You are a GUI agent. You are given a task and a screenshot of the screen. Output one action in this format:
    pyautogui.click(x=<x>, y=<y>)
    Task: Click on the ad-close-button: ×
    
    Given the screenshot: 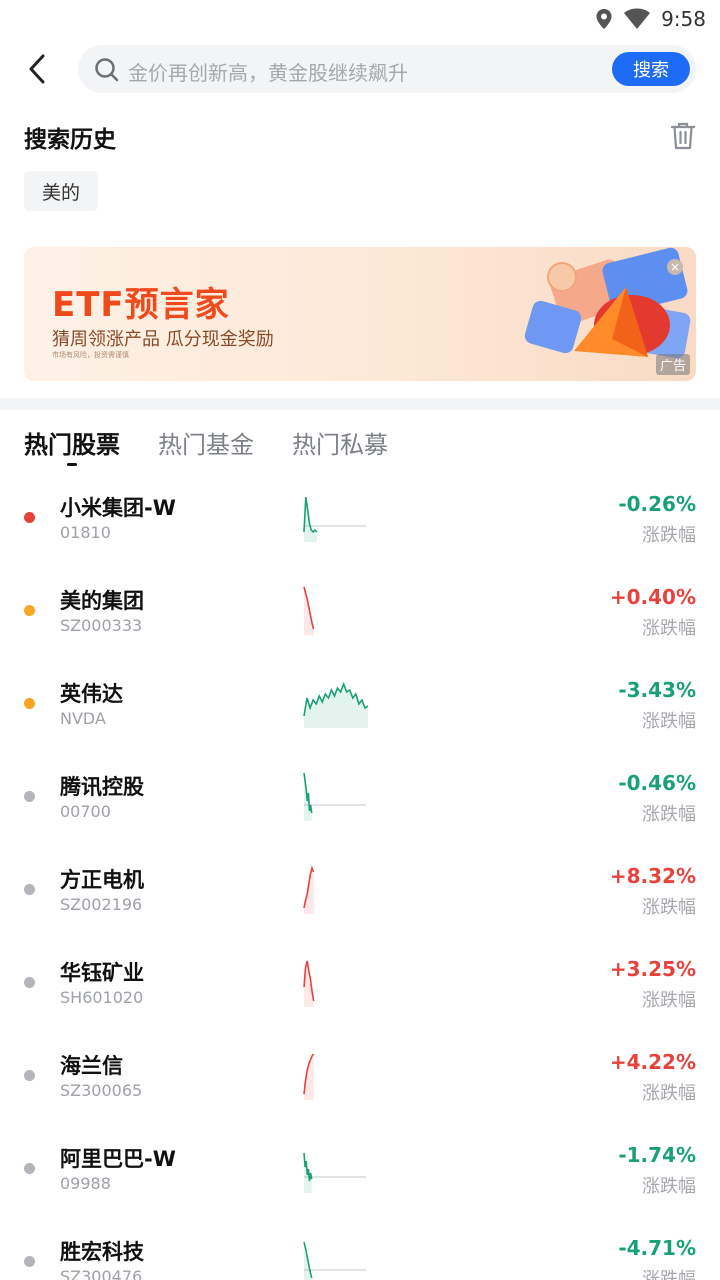 What is the action you would take?
    pyautogui.click(x=675, y=267)
    